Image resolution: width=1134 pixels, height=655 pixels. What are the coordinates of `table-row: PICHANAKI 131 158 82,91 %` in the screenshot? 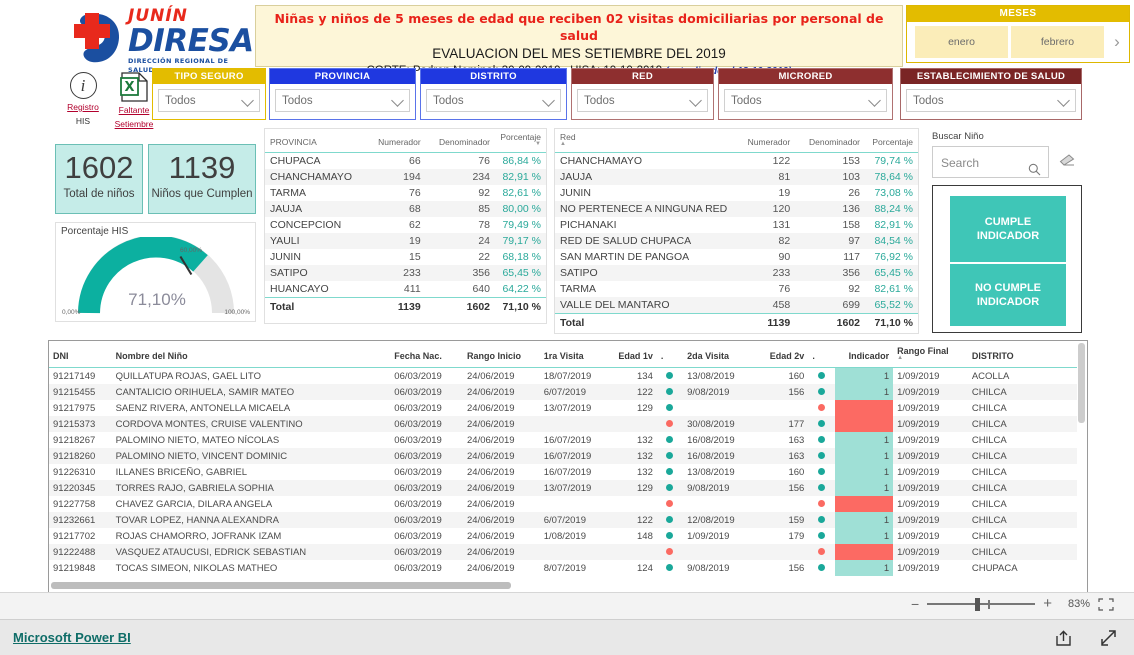 It's located at (736, 225).